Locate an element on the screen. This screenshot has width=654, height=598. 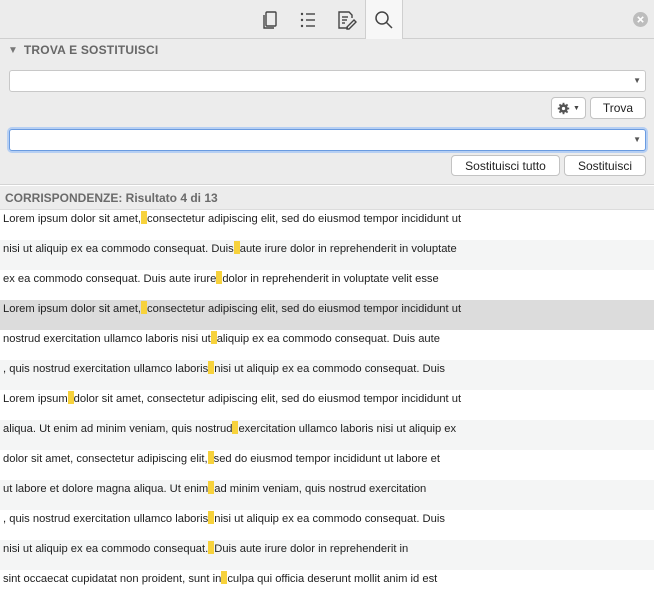
find-replace-header: ▼ TROVA E SOSTITUISCI is located at coordinates (327, 50).